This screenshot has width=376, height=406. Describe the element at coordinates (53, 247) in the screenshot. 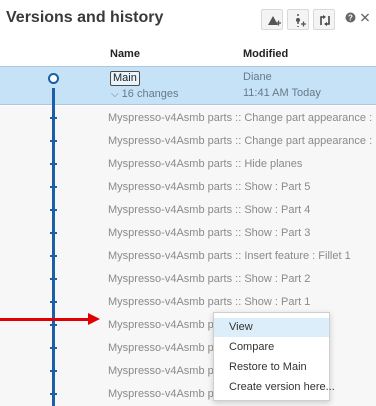

I see `timeline-line` at that location.